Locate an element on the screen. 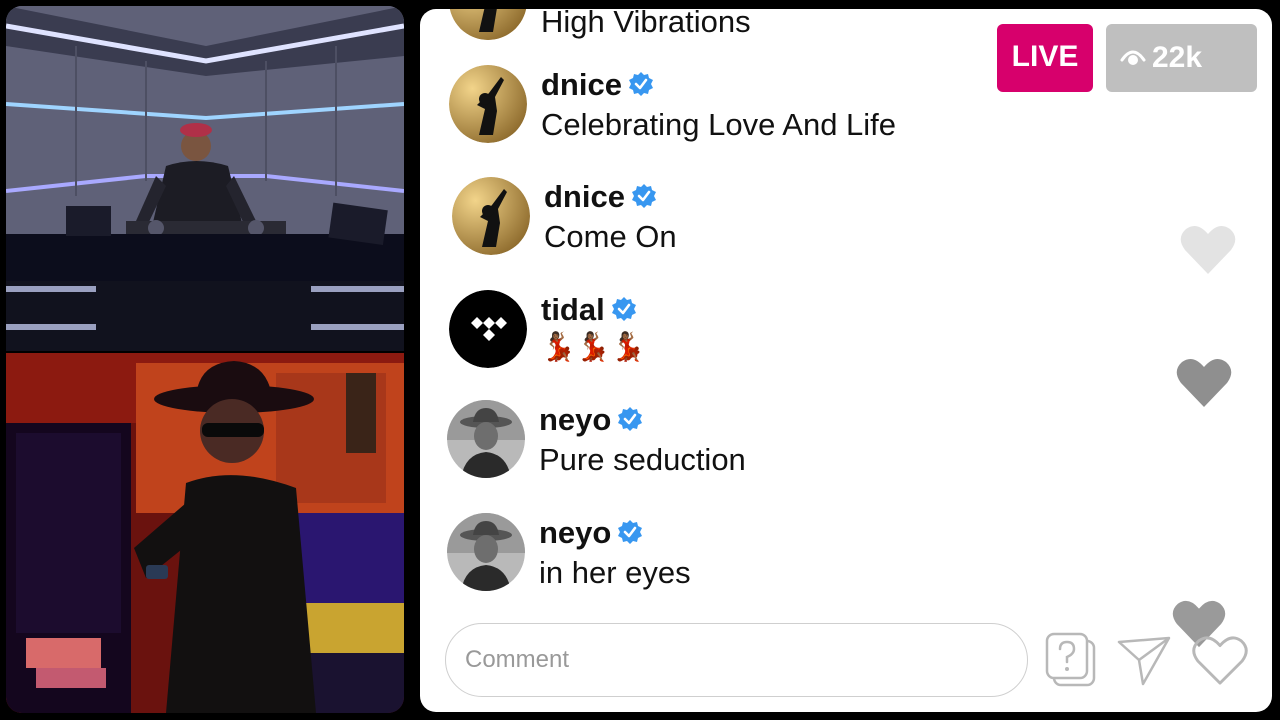  question-icon is located at coordinates (1071, 660).